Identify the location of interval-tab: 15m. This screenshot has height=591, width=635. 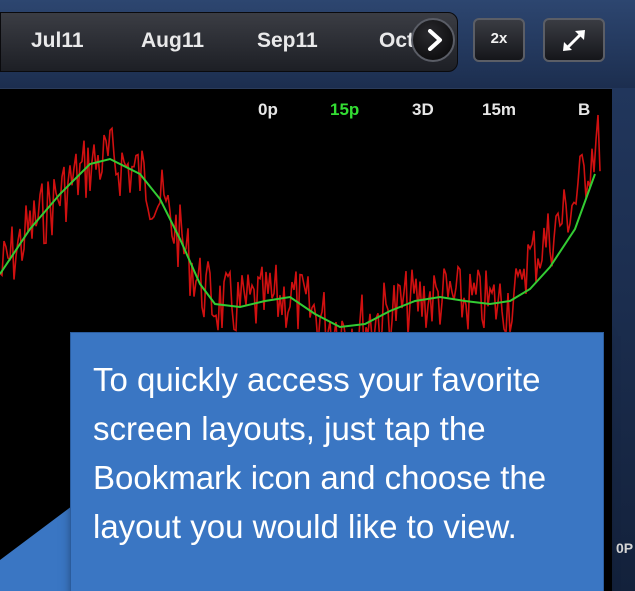
(499, 110).